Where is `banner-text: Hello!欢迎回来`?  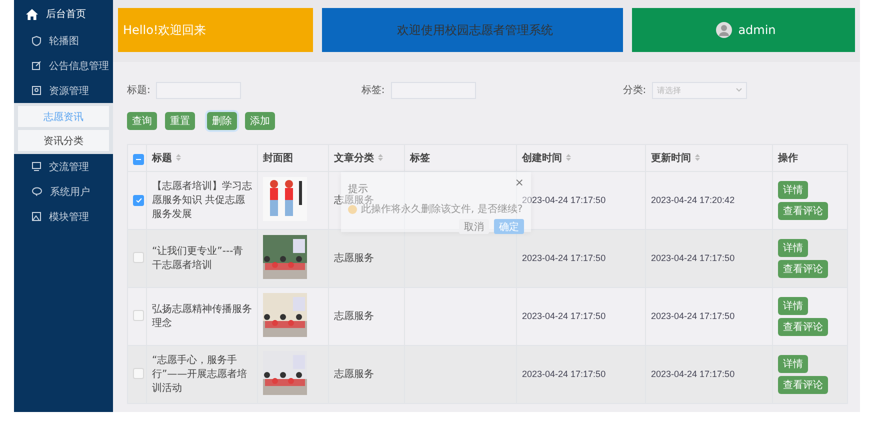
banner-text: Hello!欢迎回来 is located at coordinates (164, 30).